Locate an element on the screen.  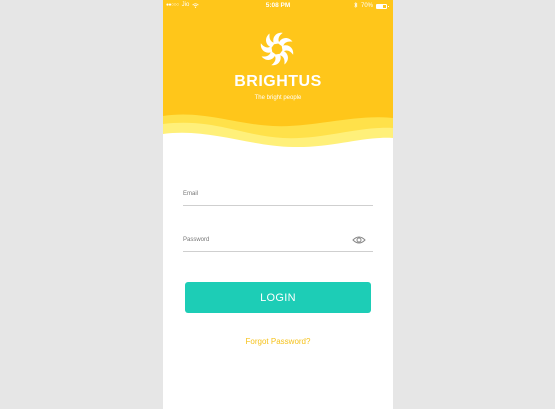
email-input is located at coordinates (267, 195).